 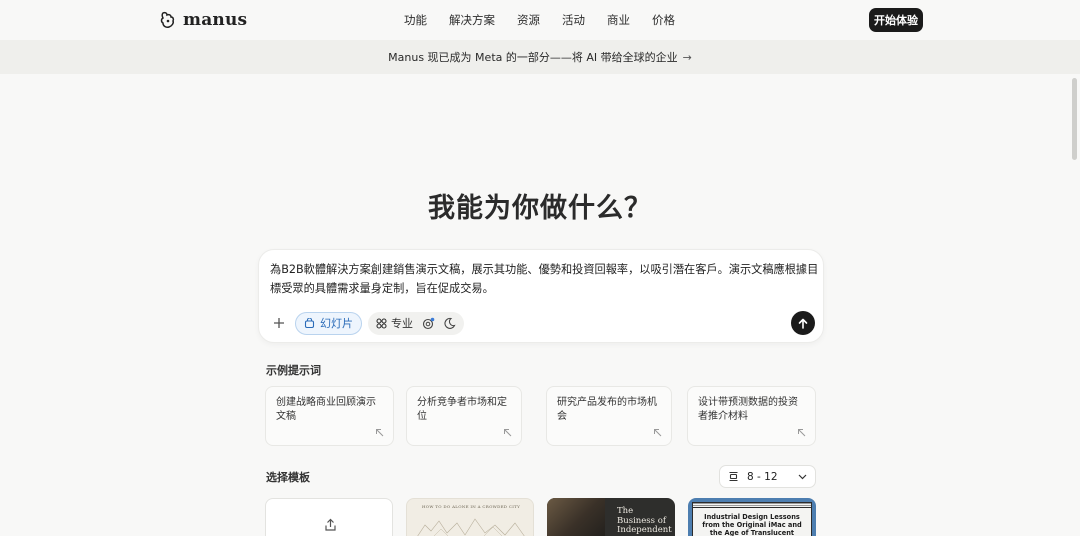 What do you see at coordinates (687, 57) in the screenshot?
I see `arrow-right-icon: →` at bounding box center [687, 57].